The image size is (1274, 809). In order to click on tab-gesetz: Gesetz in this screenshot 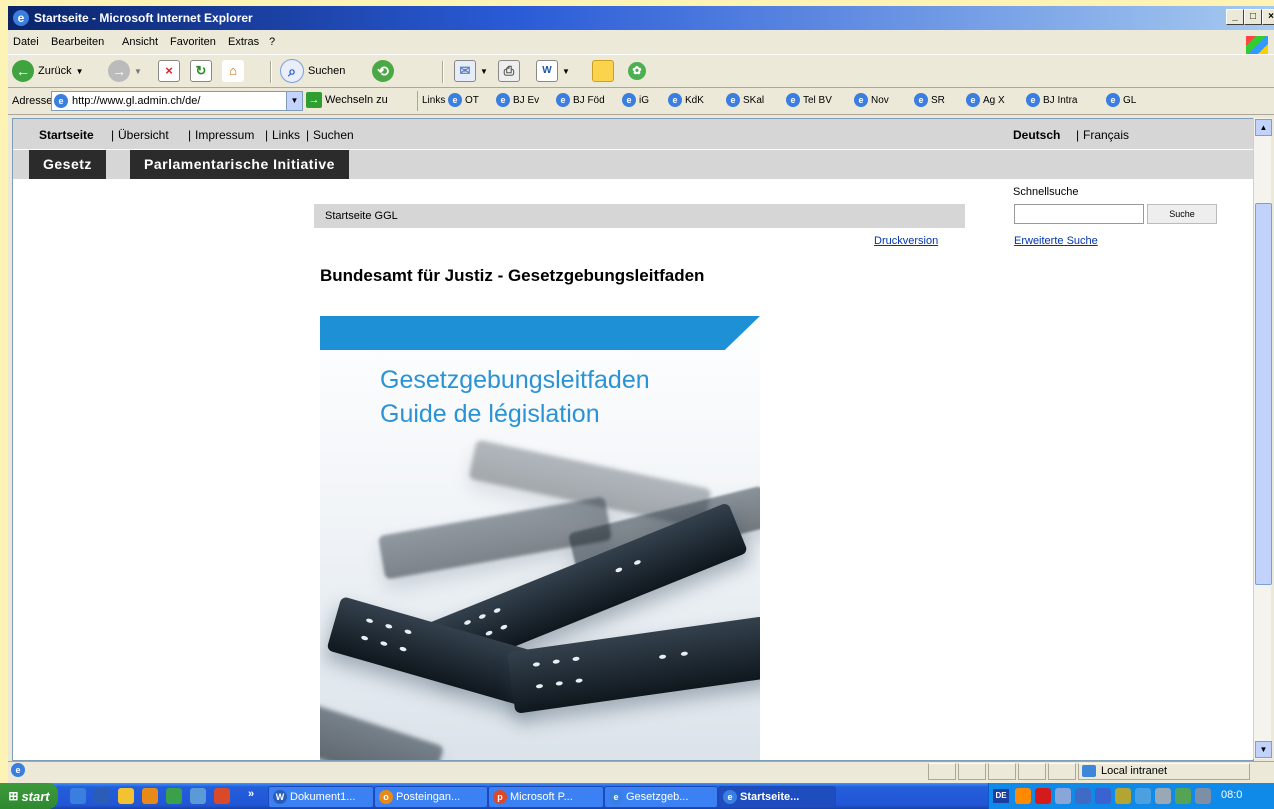, I will do `click(67, 164)`.